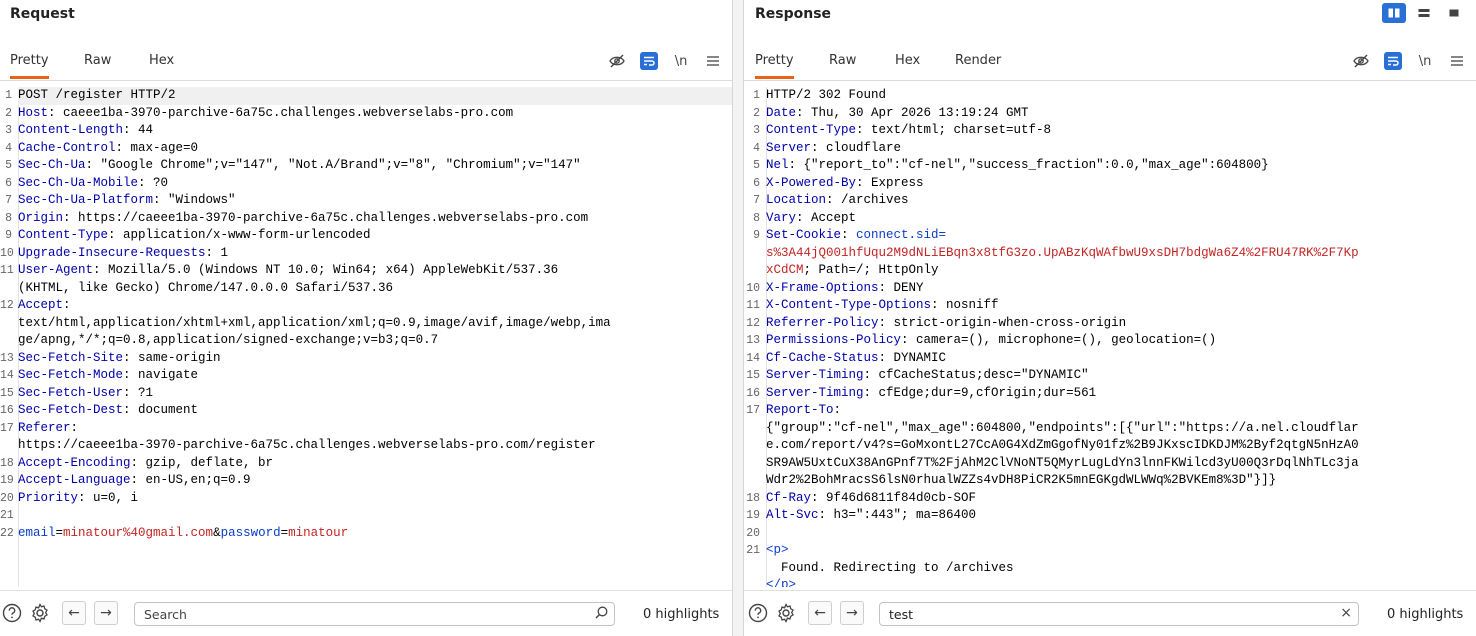  I want to click on code-line: 6 Sec-Ch-Ua-Mobile: ?0, so click(366, 184).